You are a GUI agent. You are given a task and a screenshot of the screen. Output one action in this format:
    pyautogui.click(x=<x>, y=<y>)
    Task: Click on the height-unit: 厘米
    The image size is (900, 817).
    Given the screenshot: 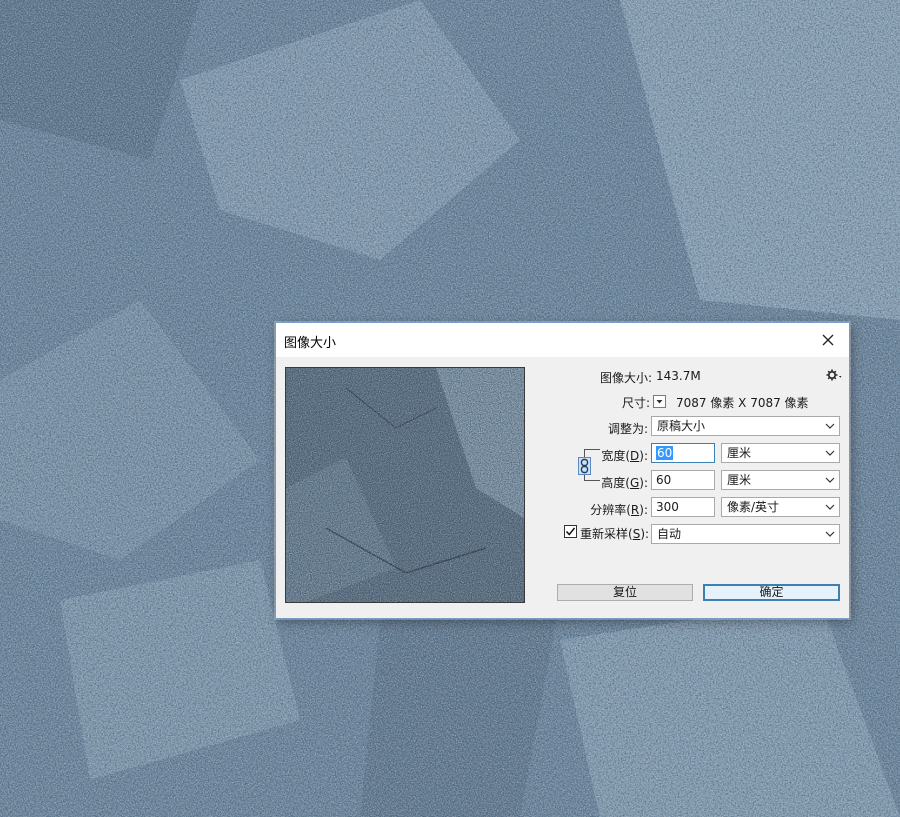 What is the action you would take?
    pyautogui.click(x=739, y=480)
    